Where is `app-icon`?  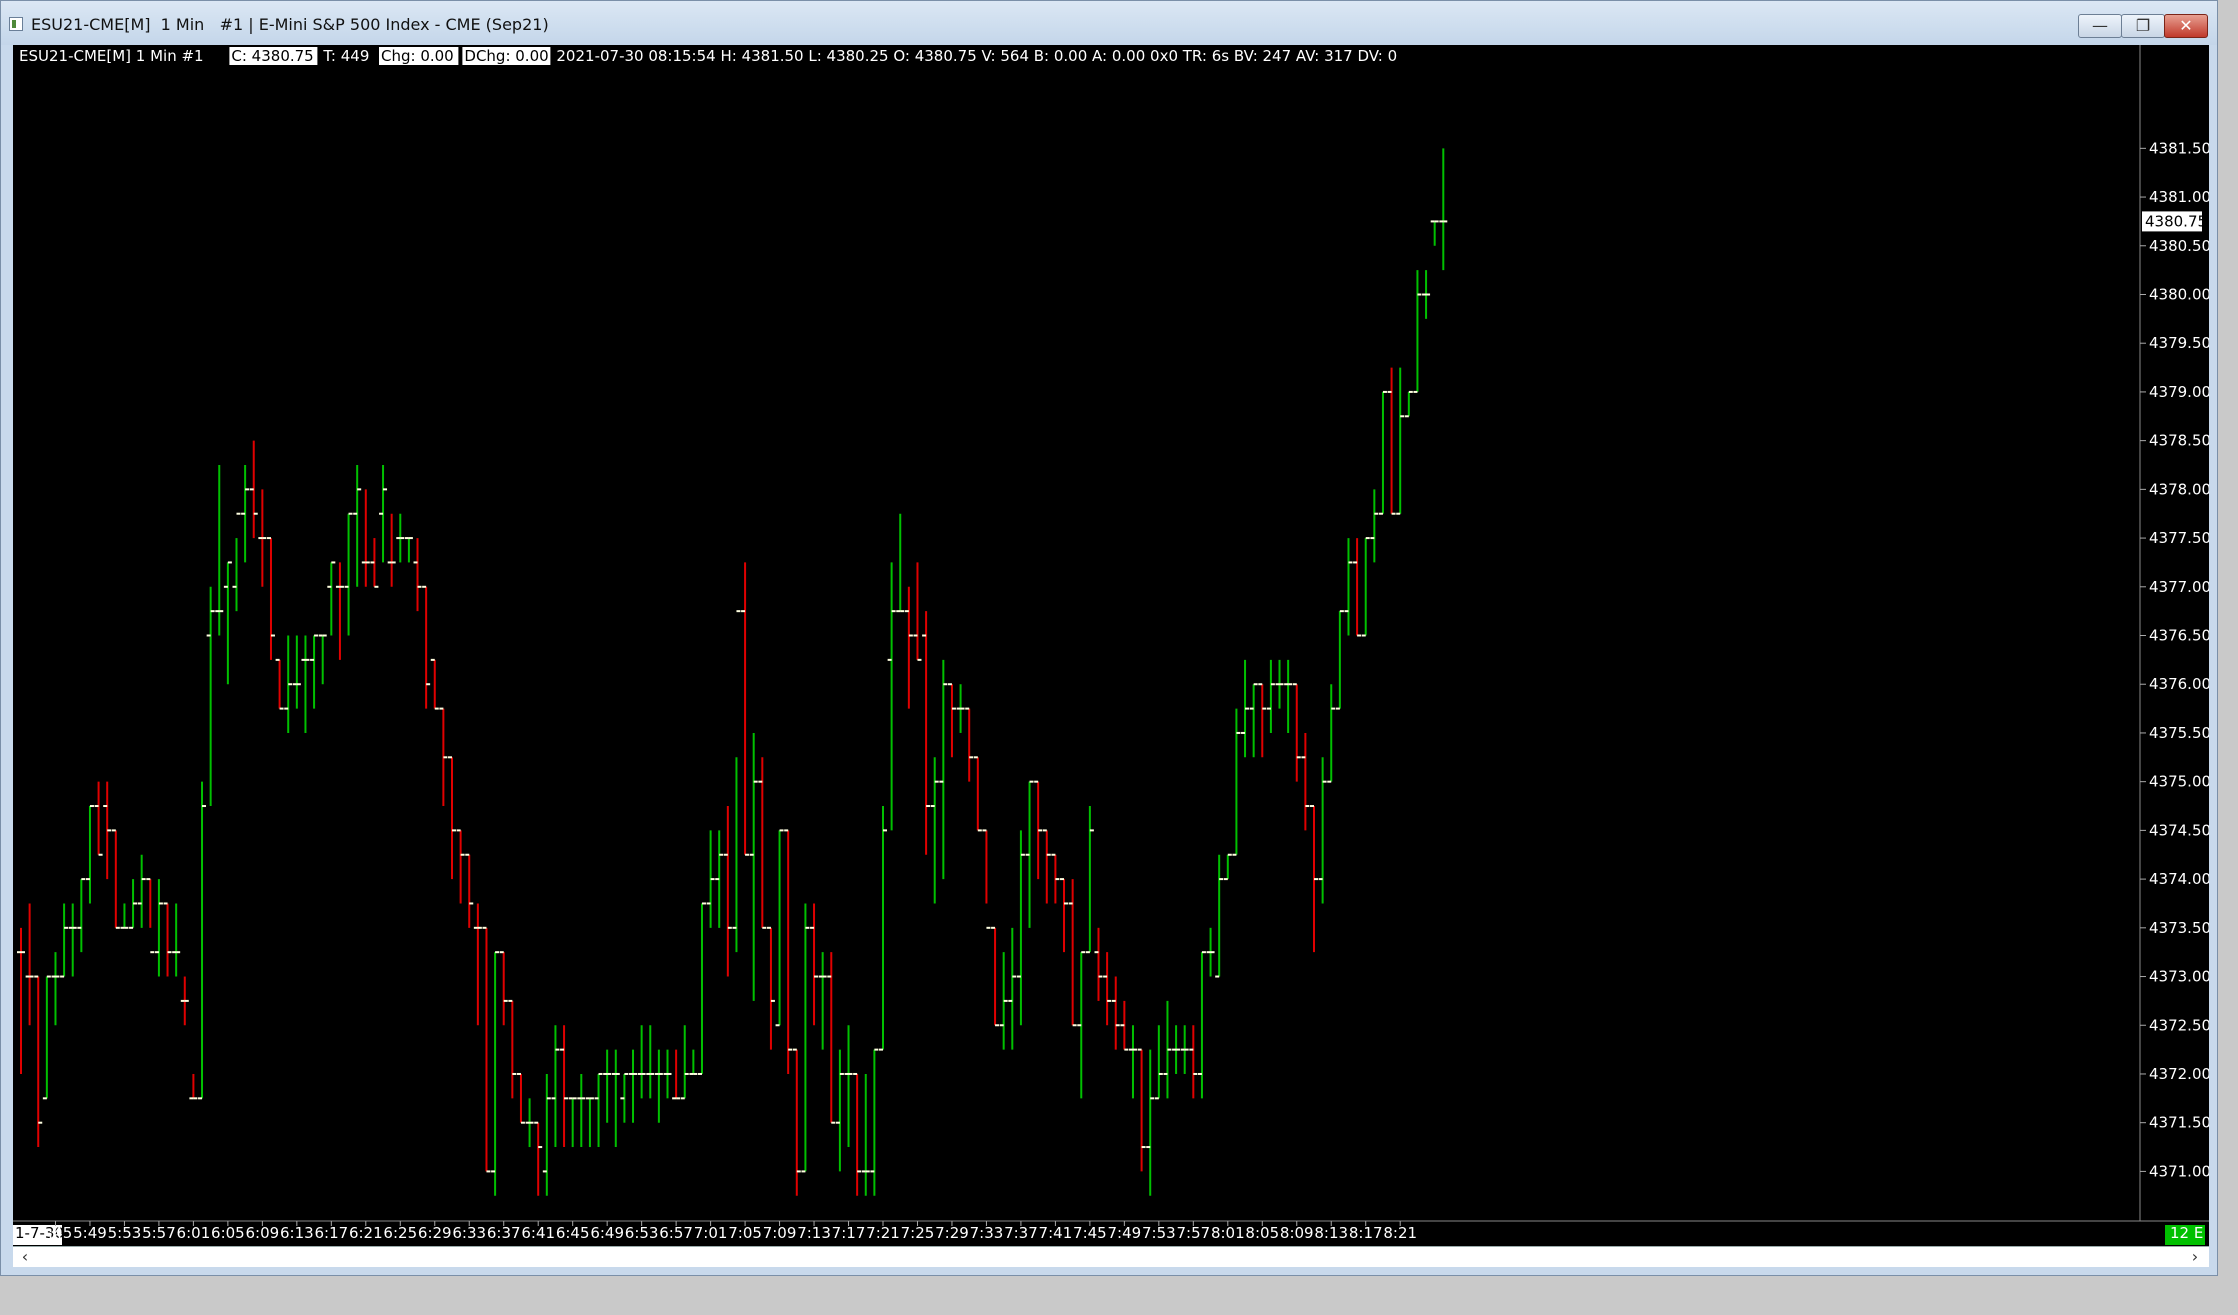 app-icon is located at coordinates (16, 24).